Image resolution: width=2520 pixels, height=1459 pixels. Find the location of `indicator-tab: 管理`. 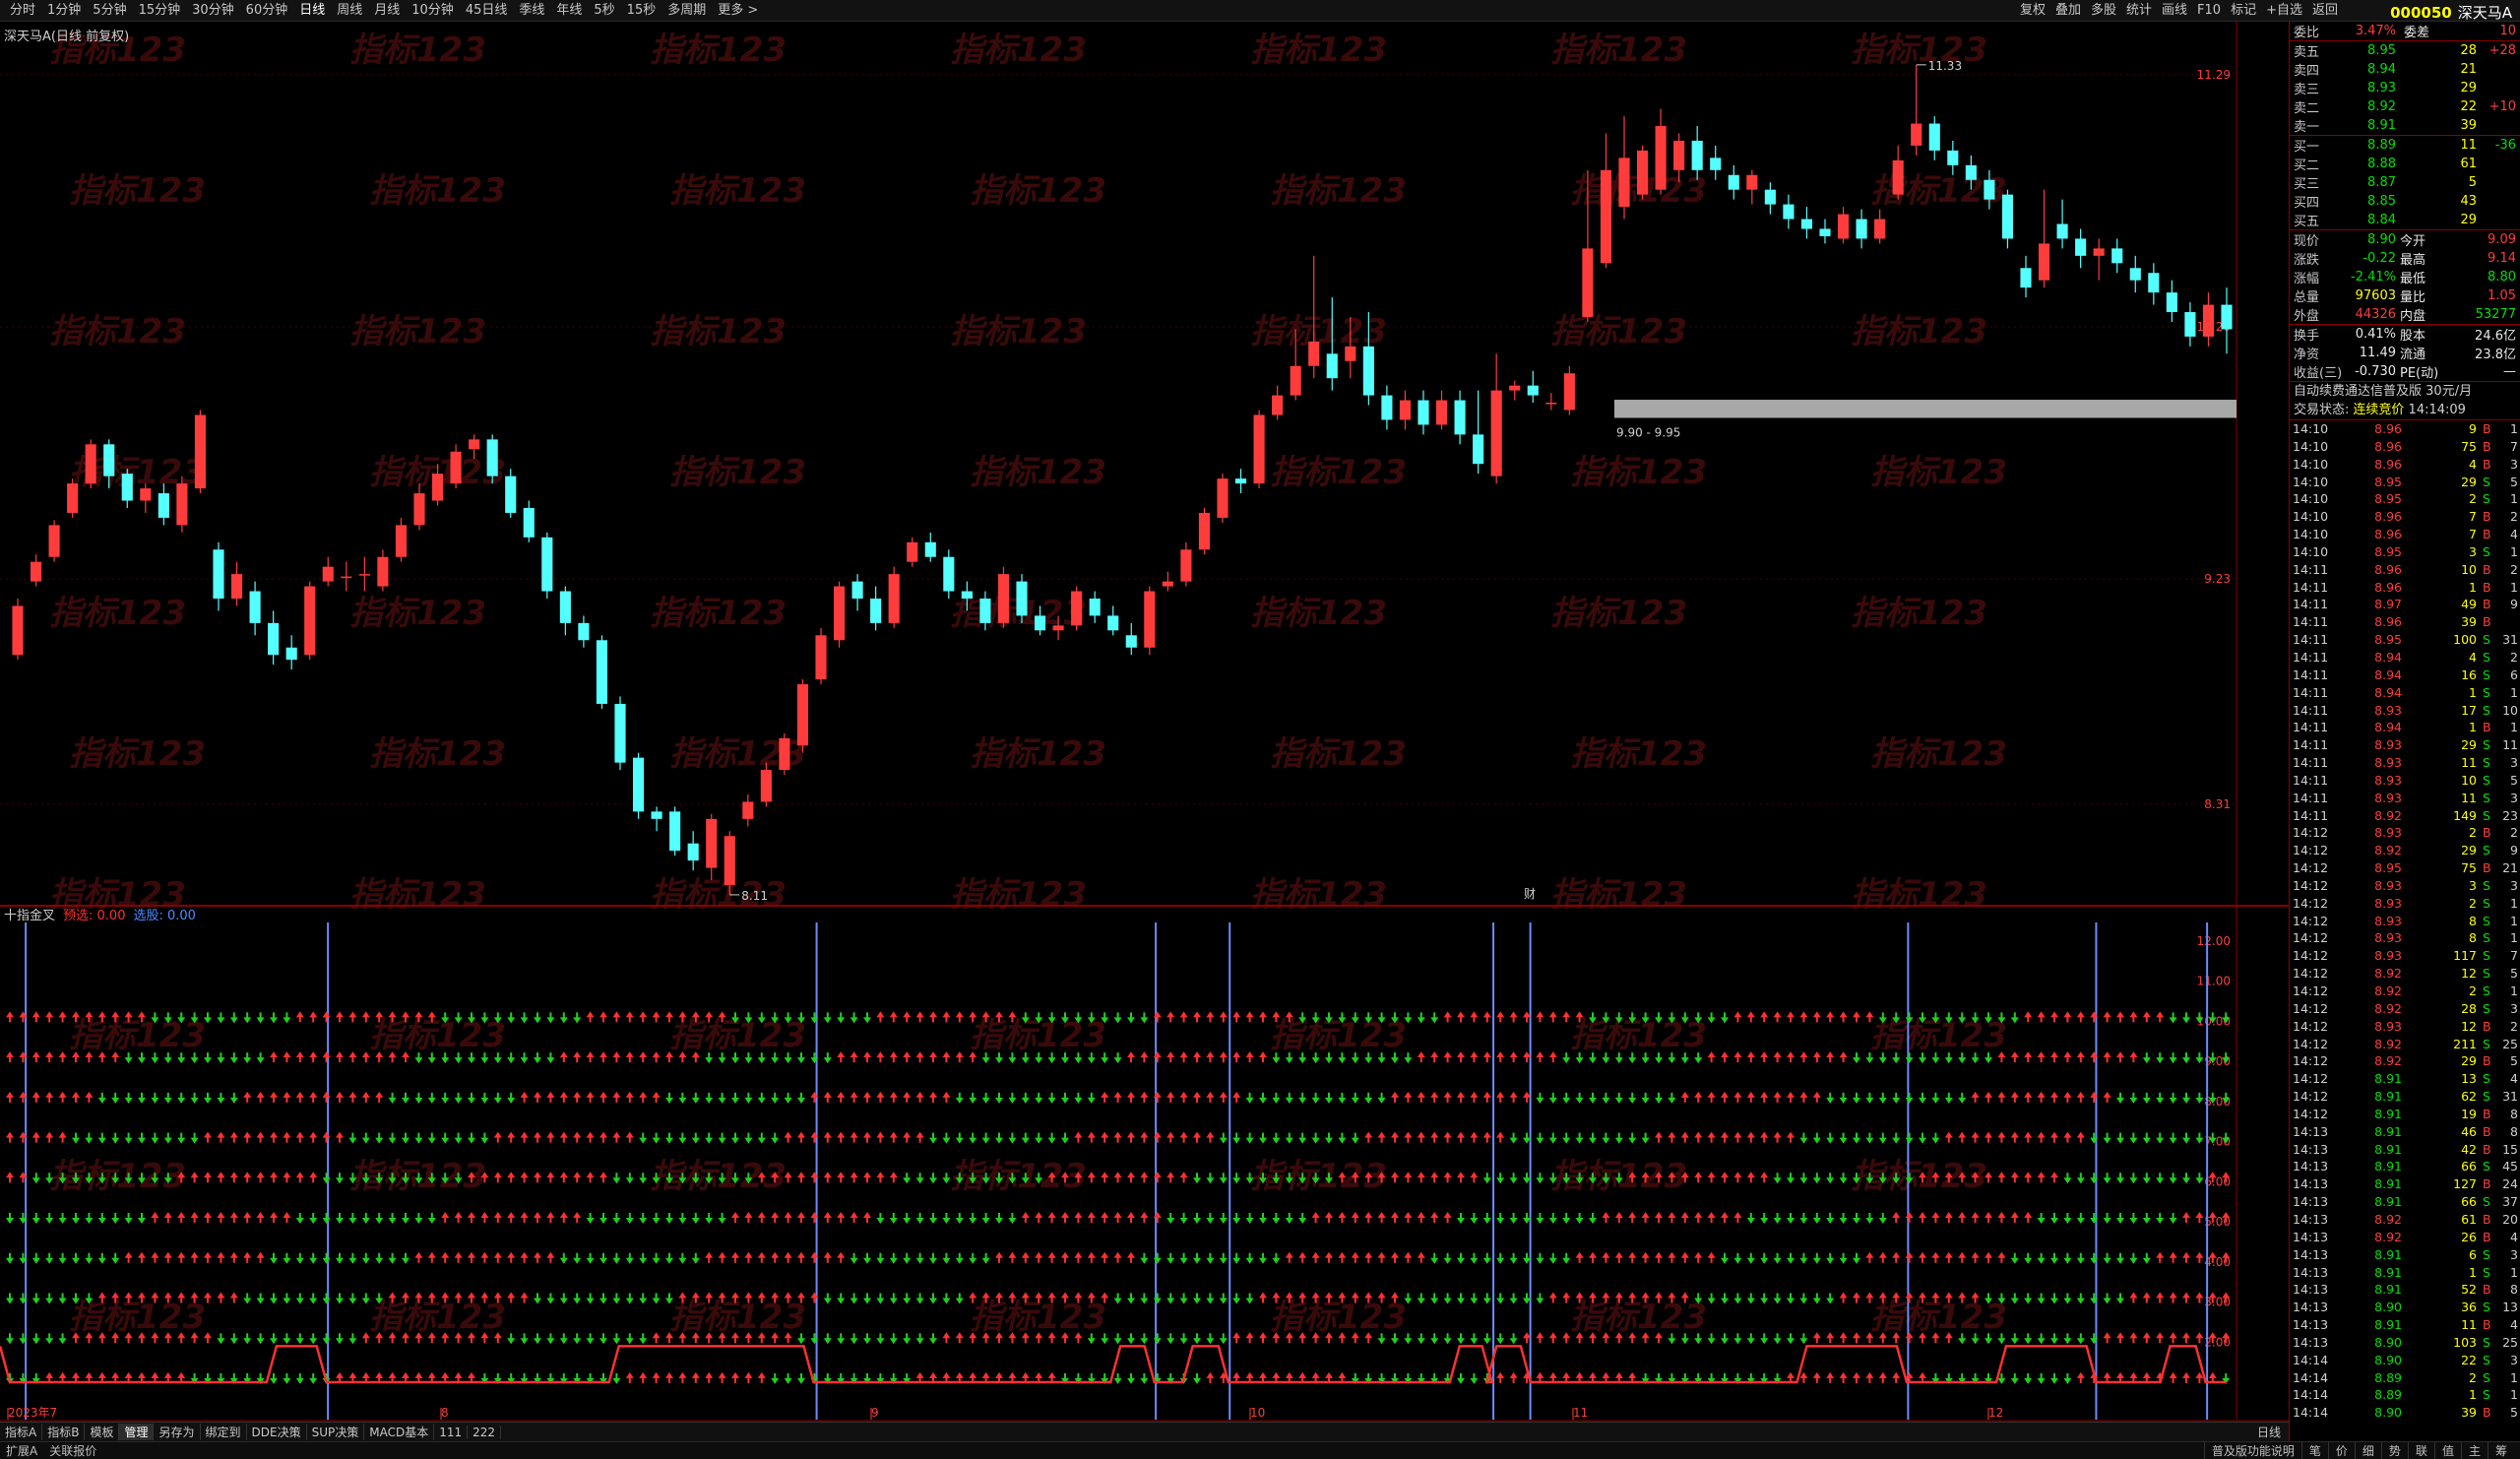

indicator-tab: 管理 is located at coordinates (137, 1432).